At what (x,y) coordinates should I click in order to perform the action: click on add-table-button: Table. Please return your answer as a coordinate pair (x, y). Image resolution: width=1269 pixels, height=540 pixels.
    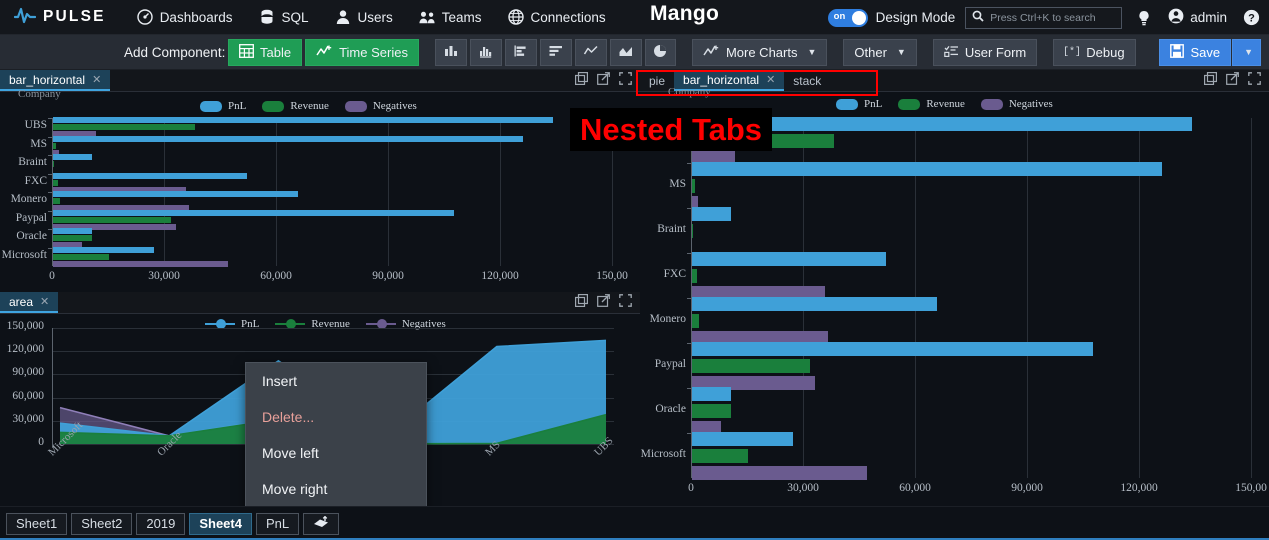
    Looking at the image, I should click on (265, 52).